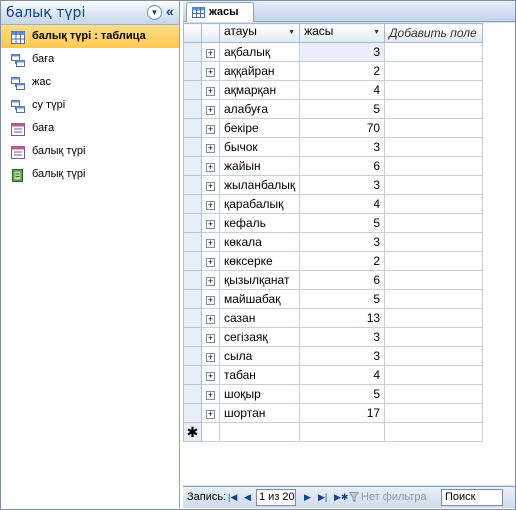  What do you see at coordinates (342, 432) in the screenshot?
I see `cell-age` at bounding box center [342, 432].